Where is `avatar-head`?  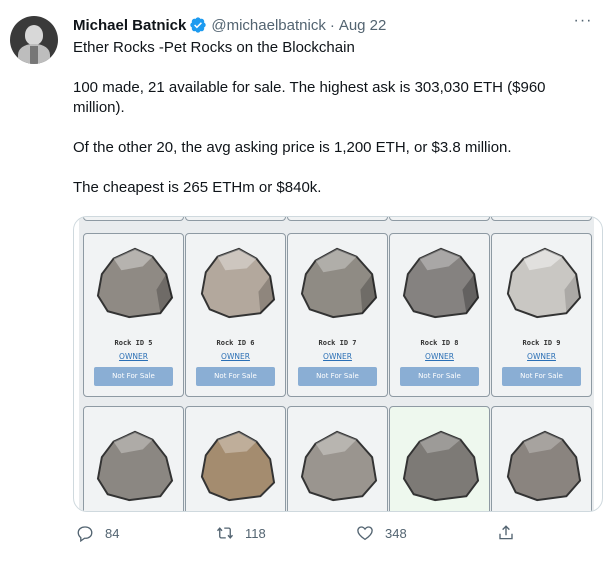
avatar-head is located at coordinates (34, 35).